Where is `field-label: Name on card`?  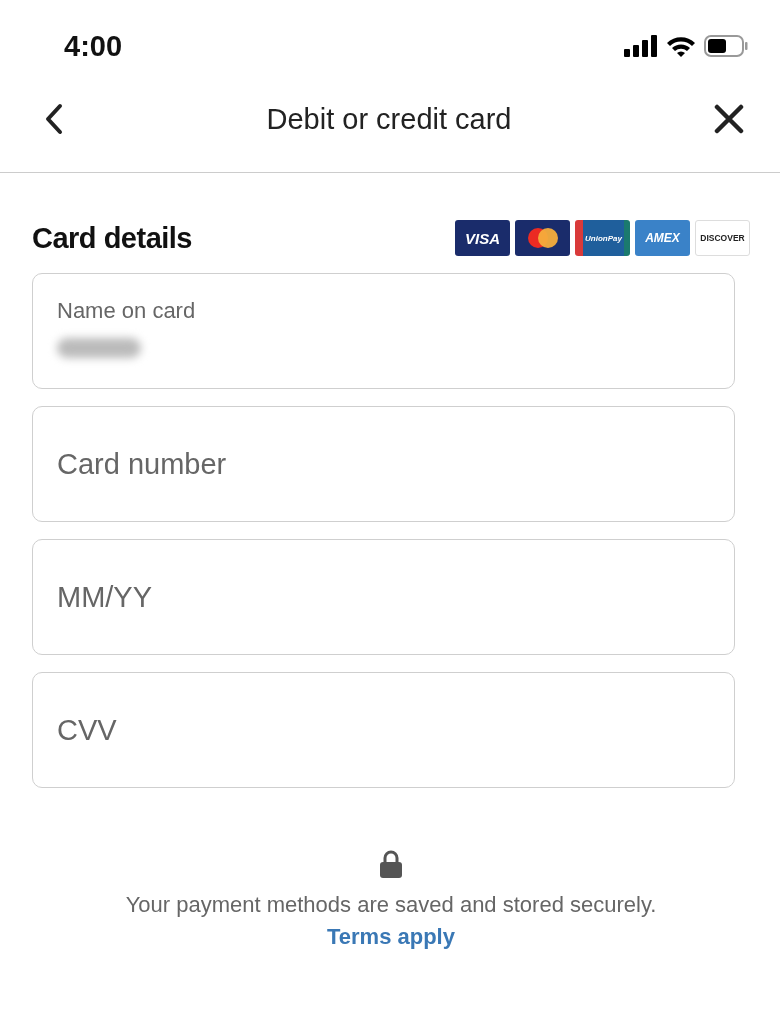
field-label: Name on card is located at coordinates (127, 311).